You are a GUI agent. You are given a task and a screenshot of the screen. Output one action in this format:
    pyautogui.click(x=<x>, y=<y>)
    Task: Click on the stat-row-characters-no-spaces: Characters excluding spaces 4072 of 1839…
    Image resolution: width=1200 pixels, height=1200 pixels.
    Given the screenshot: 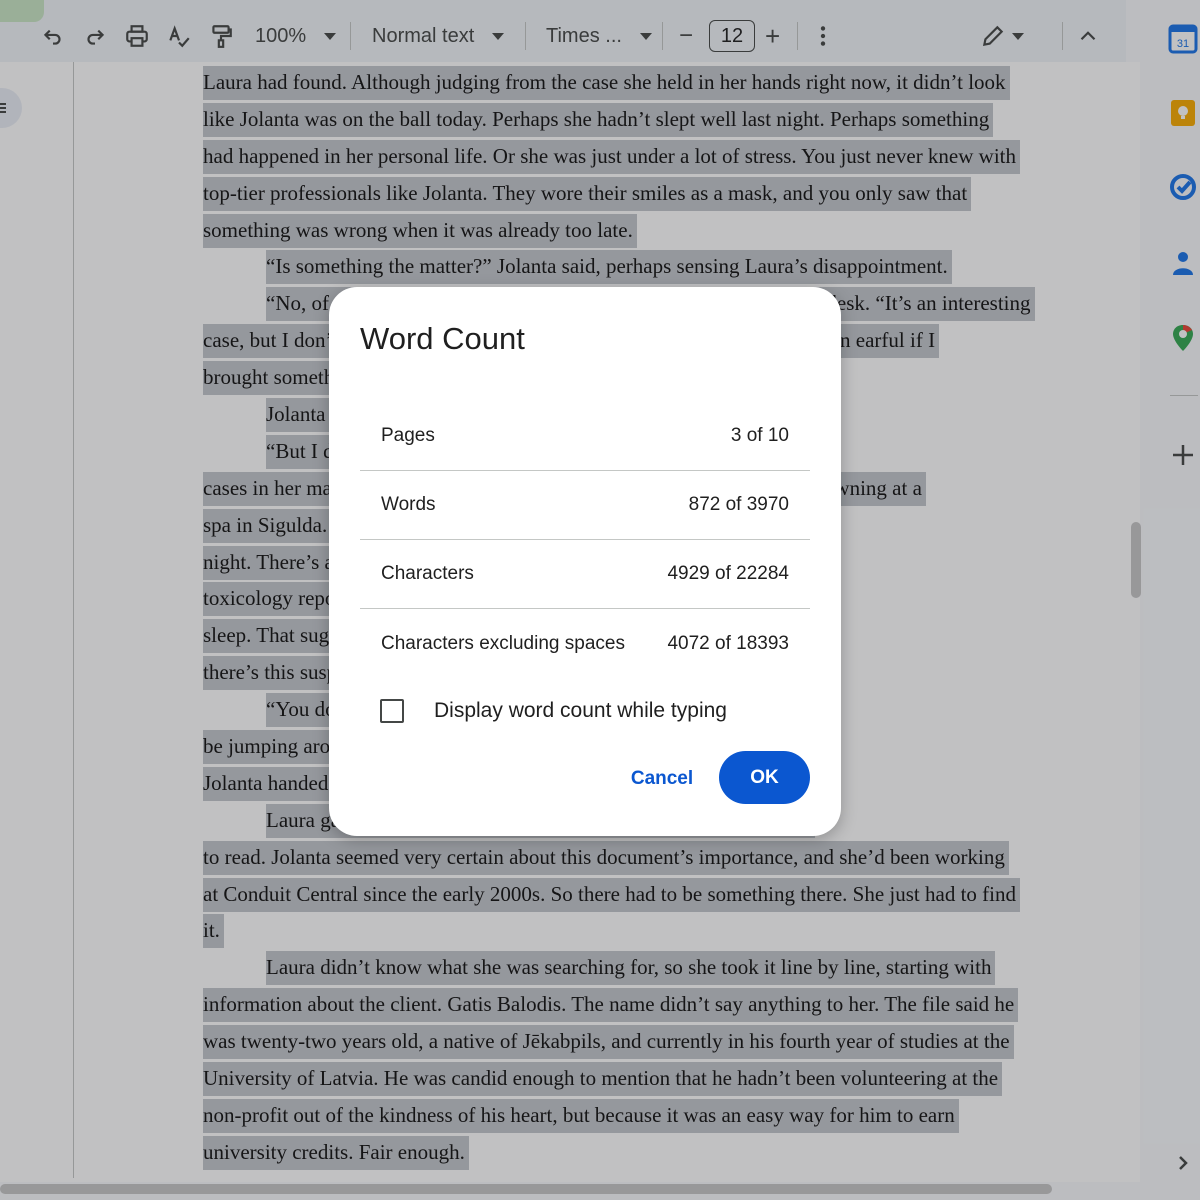 What is the action you would take?
    pyautogui.click(x=585, y=644)
    